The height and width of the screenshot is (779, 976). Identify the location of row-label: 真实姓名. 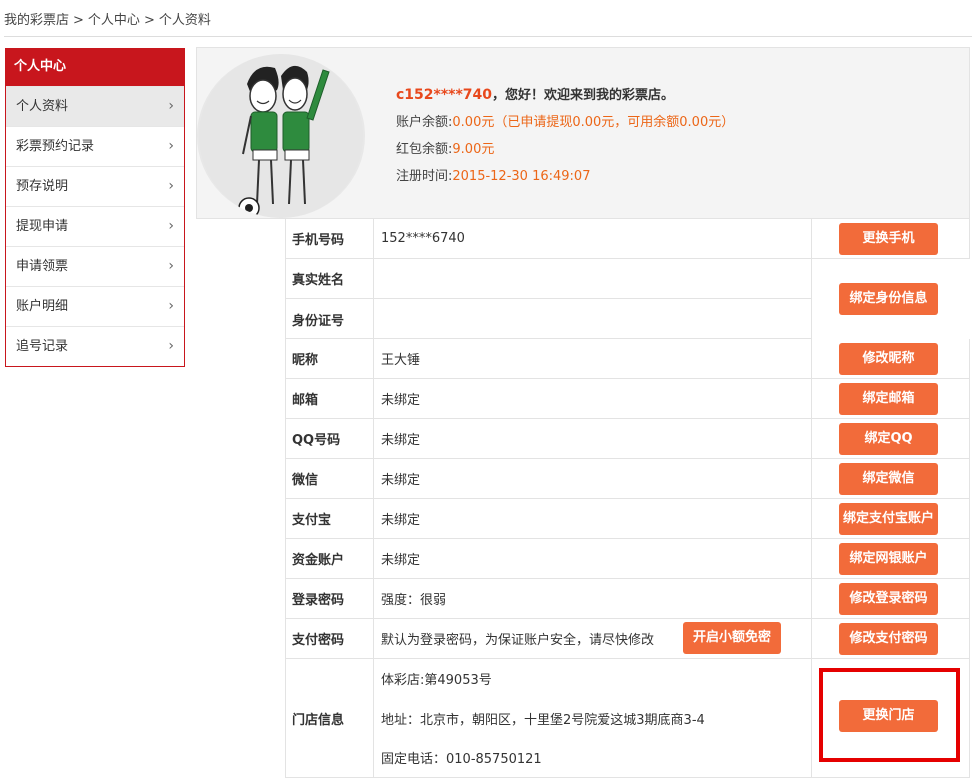
(330, 278).